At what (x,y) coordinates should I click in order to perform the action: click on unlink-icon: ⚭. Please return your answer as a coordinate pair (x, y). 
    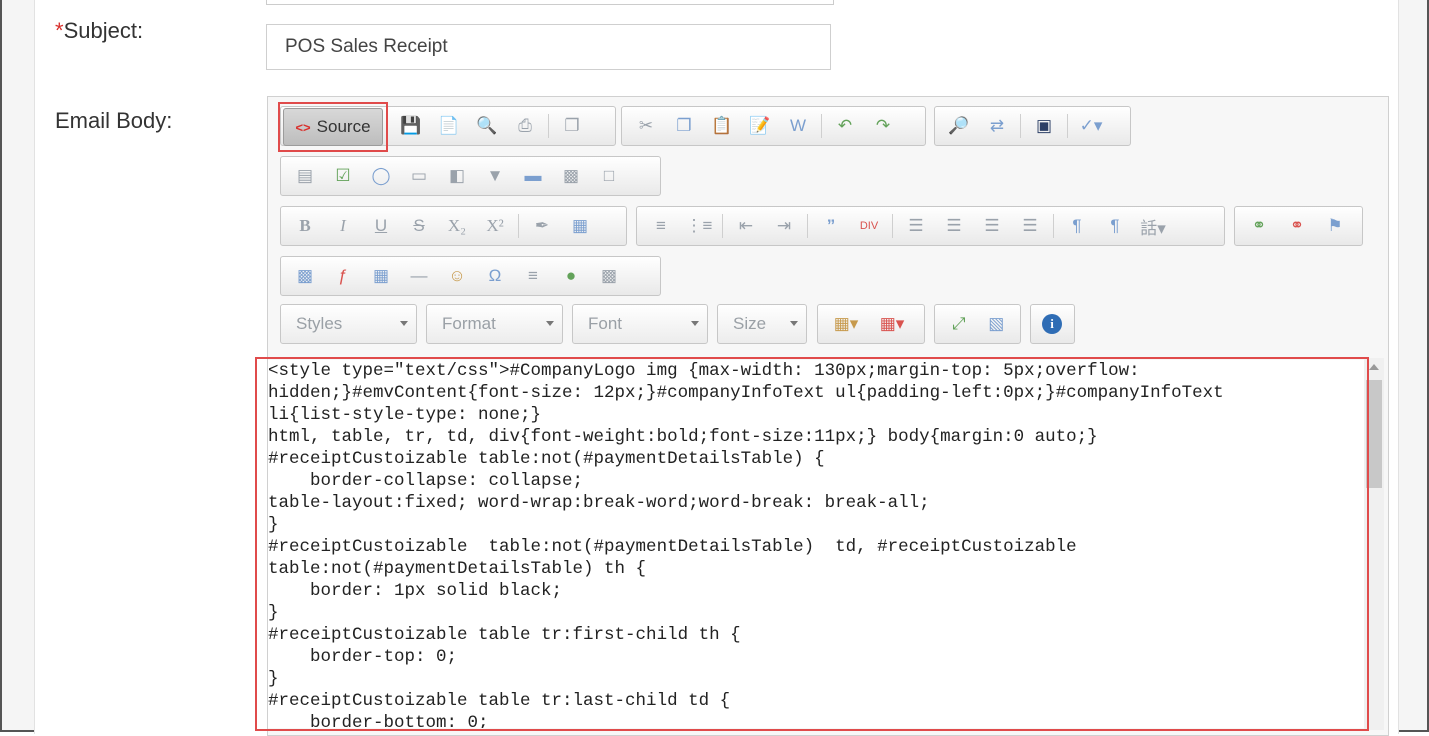
    Looking at the image, I should click on (1297, 226).